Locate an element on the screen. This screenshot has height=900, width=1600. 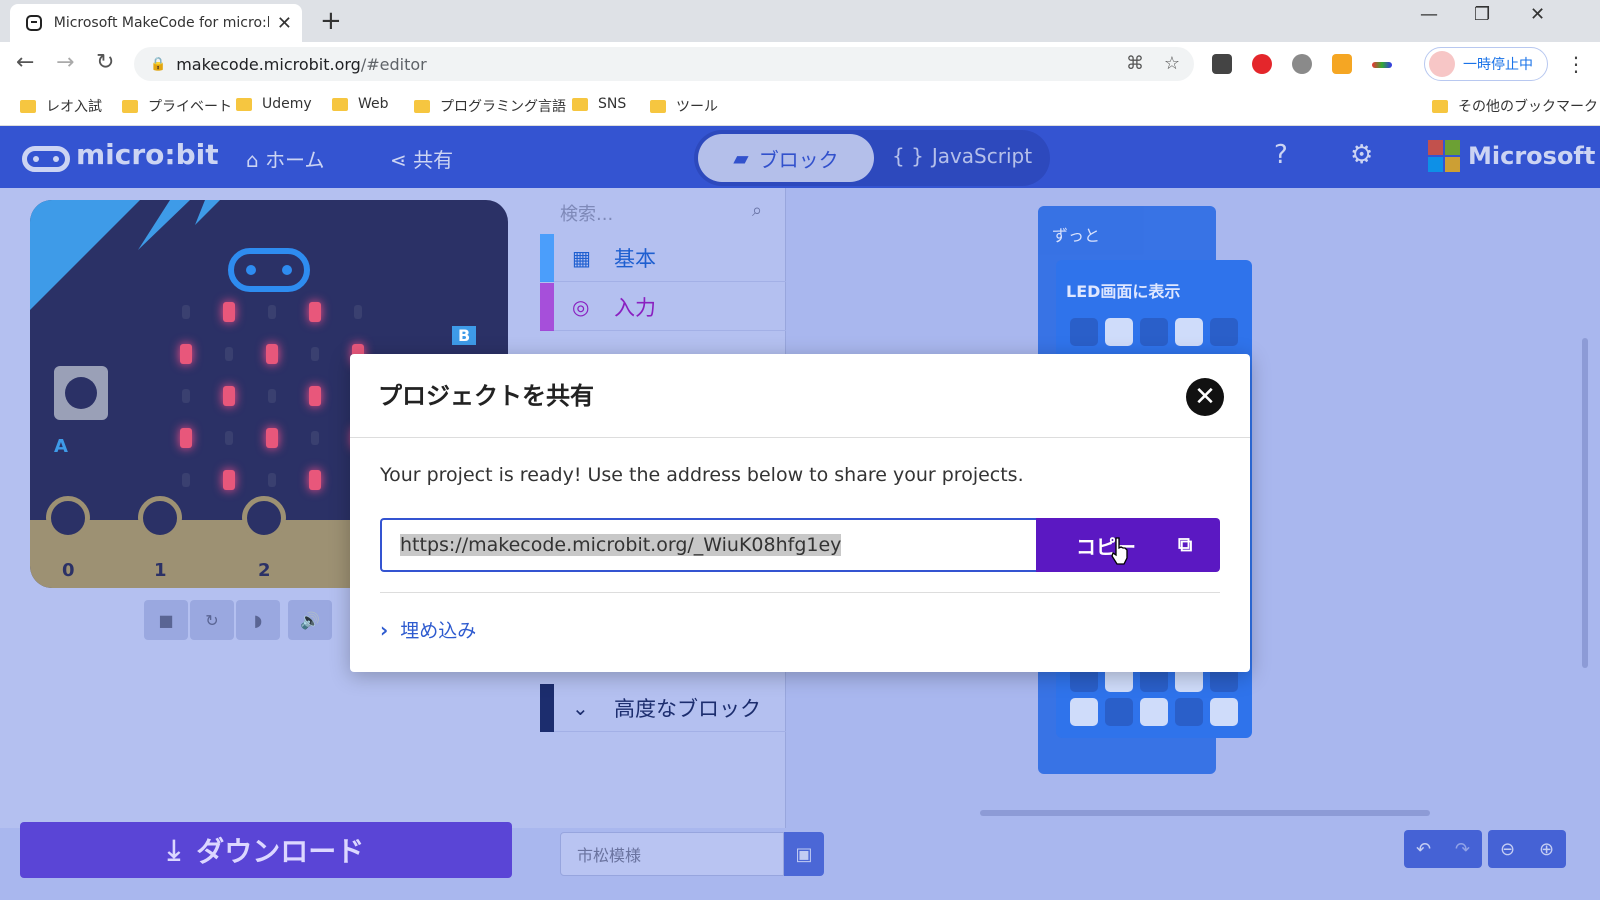
extension-red-icon is located at coordinates (1262, 64).